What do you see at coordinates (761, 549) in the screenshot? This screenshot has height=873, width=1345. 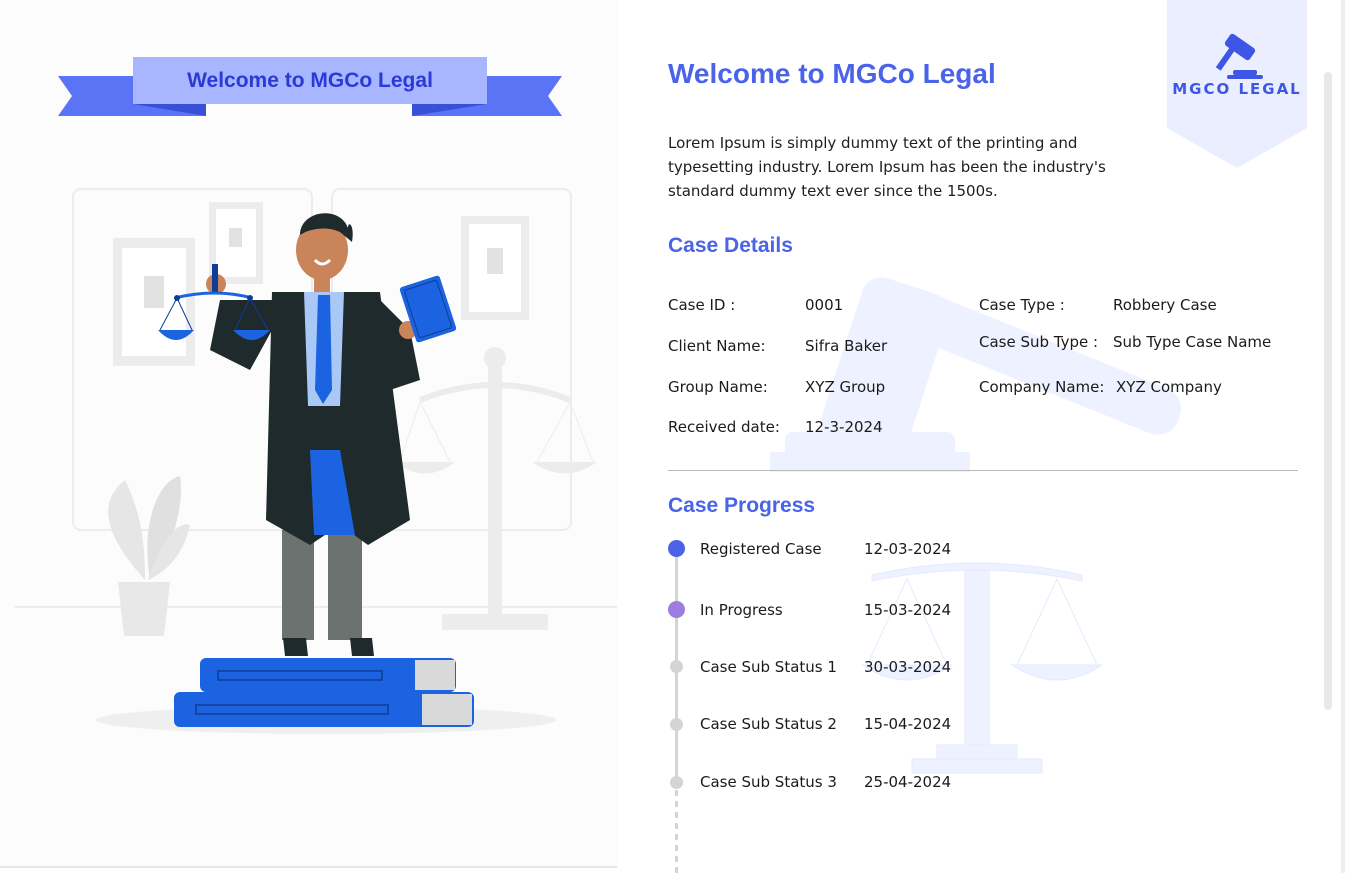 I see `step-label: Registered Case` at bounding box center [761, 549].